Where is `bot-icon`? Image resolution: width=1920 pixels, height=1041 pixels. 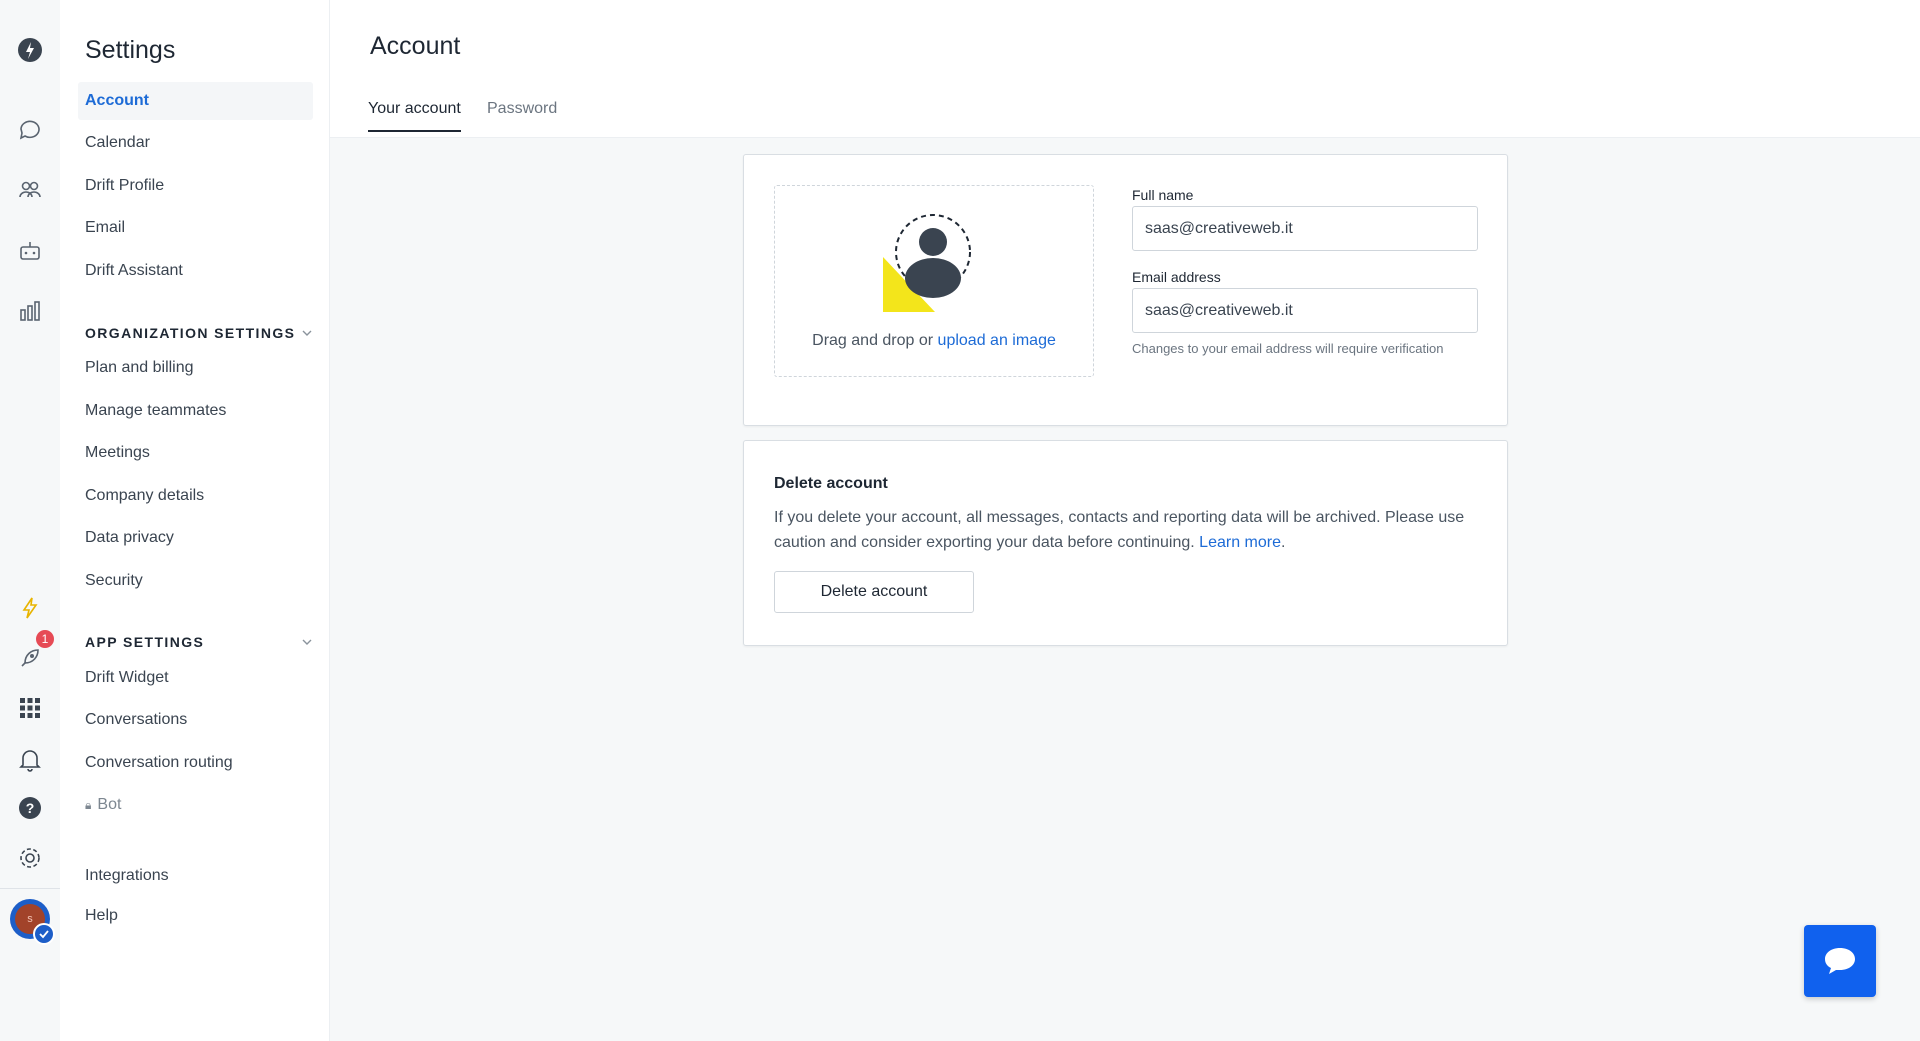
bot-icon is located at coordinates (30, 251).